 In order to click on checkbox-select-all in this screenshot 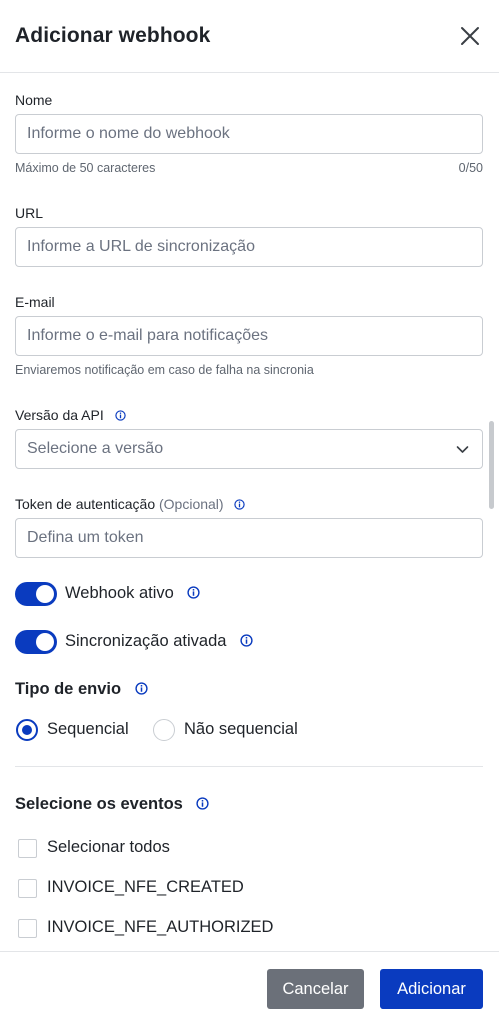, I will do `click(27, 848)`.